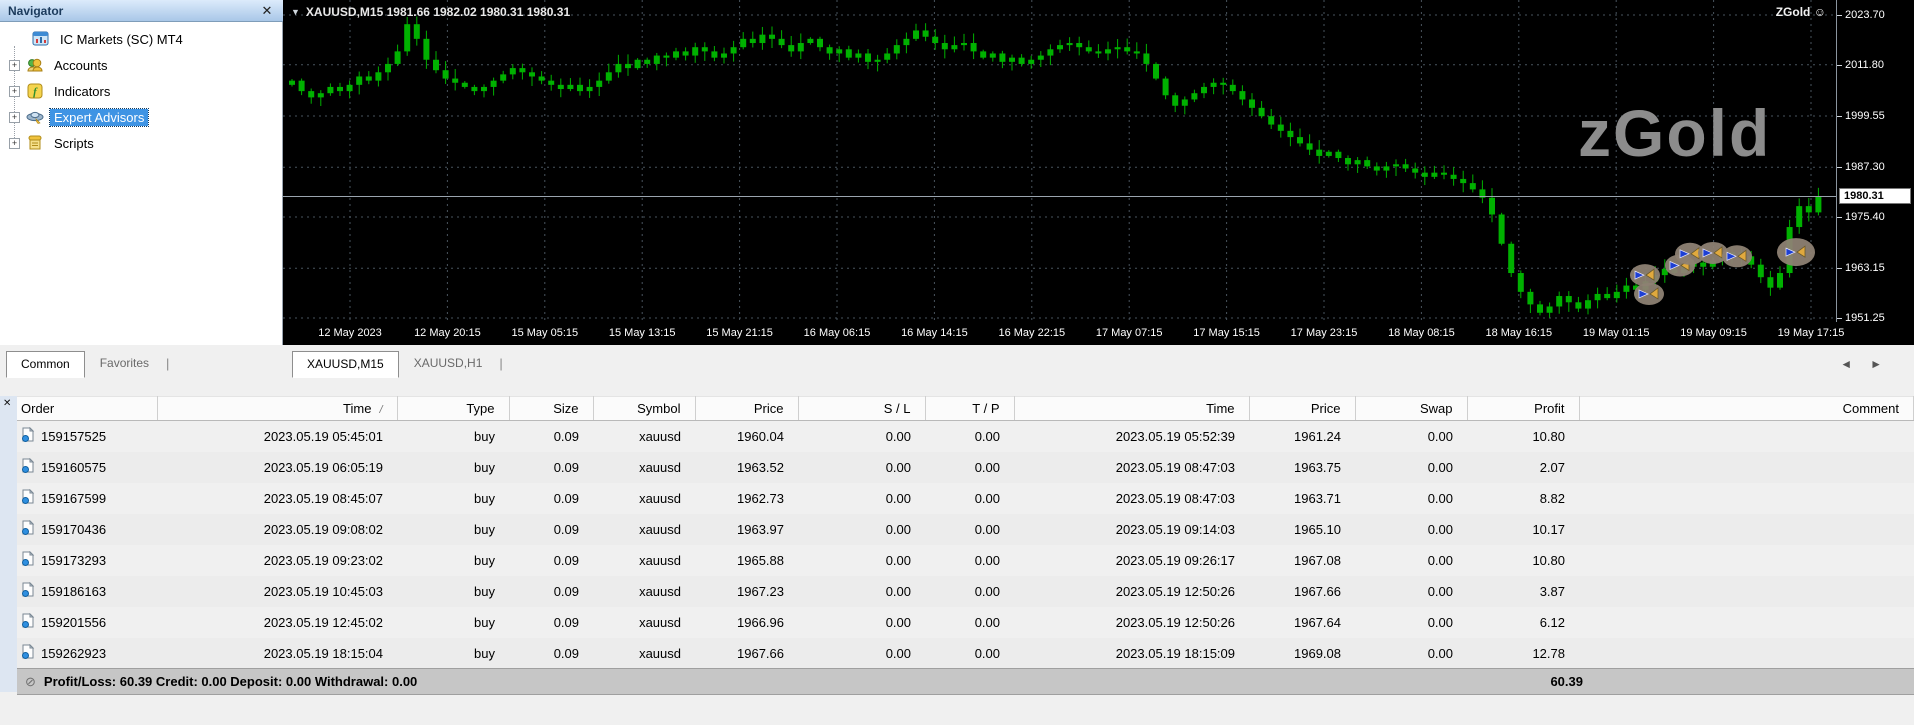 This screenshot has width=1914, height=725. What do you see at coordinates (1885, 364) in the screenshot?
I see `tab-scroll-right-icon: ►` at bounding box center [1885, 364].